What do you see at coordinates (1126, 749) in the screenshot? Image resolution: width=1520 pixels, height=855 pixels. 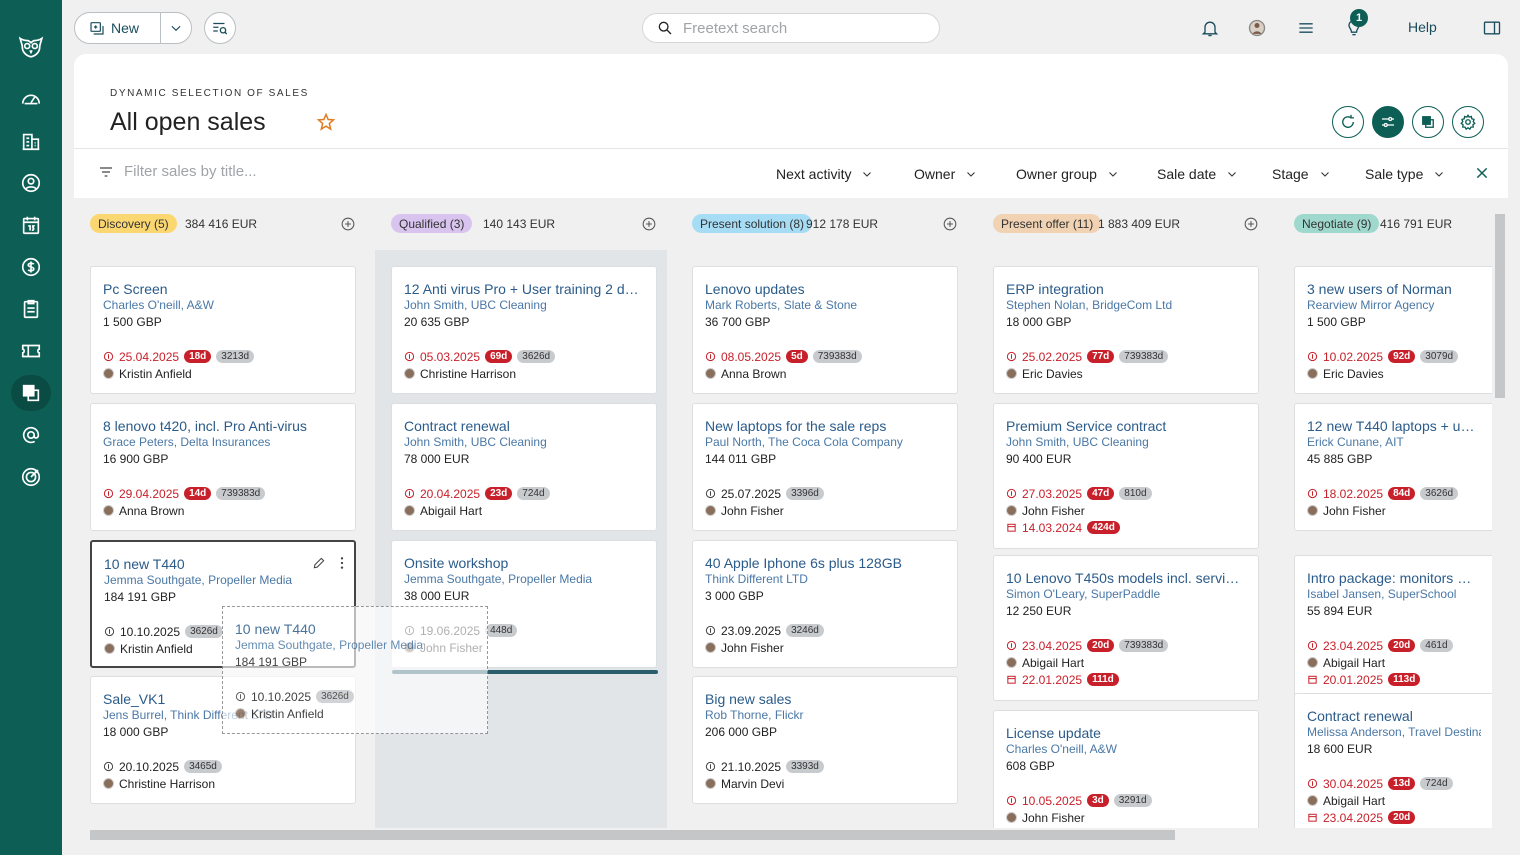 I see `sale-contact: Charles O'neill, A&W` at bounding box center [1126, 749].